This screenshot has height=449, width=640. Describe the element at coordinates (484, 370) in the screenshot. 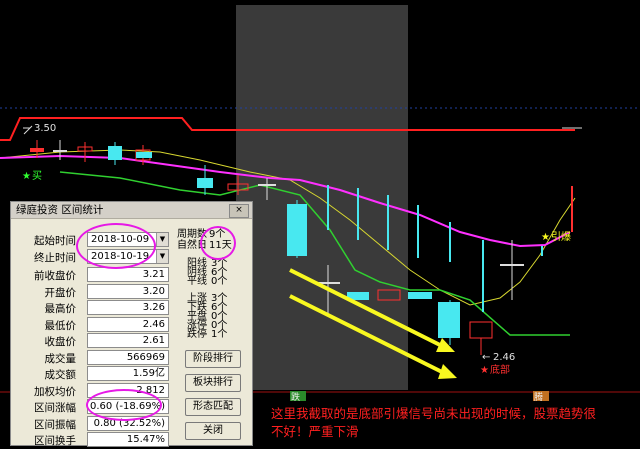

I see `bottom-star-icon: ★` at that location.